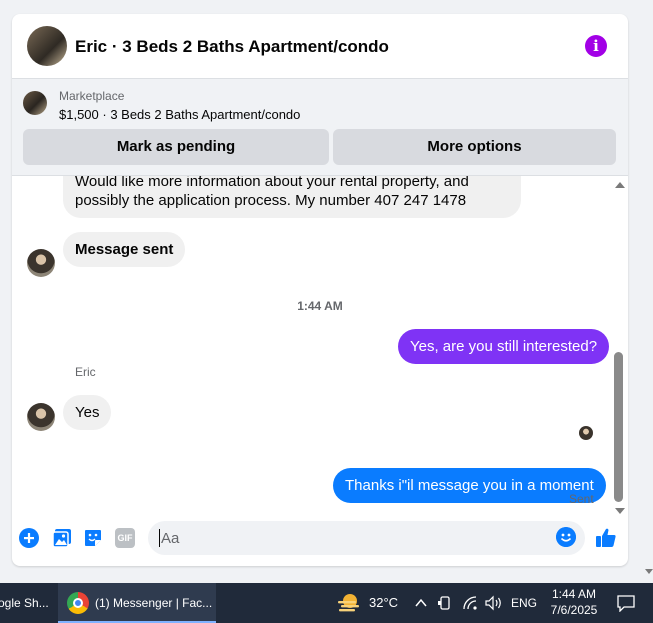  What do you see at coordinates (179, 114) in the screenshot?
I see `listing-summary: $1,500 · 3 Beds 2 Baths Apartment/condo` at bounding box center [179, 114].